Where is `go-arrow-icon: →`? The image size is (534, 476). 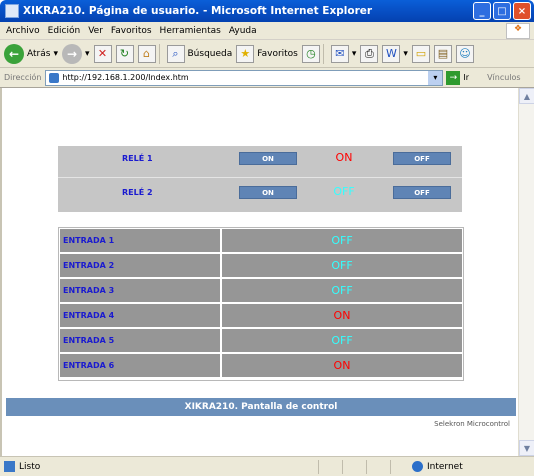 go-arrow-icon: → is located at coordinates (453, 77).